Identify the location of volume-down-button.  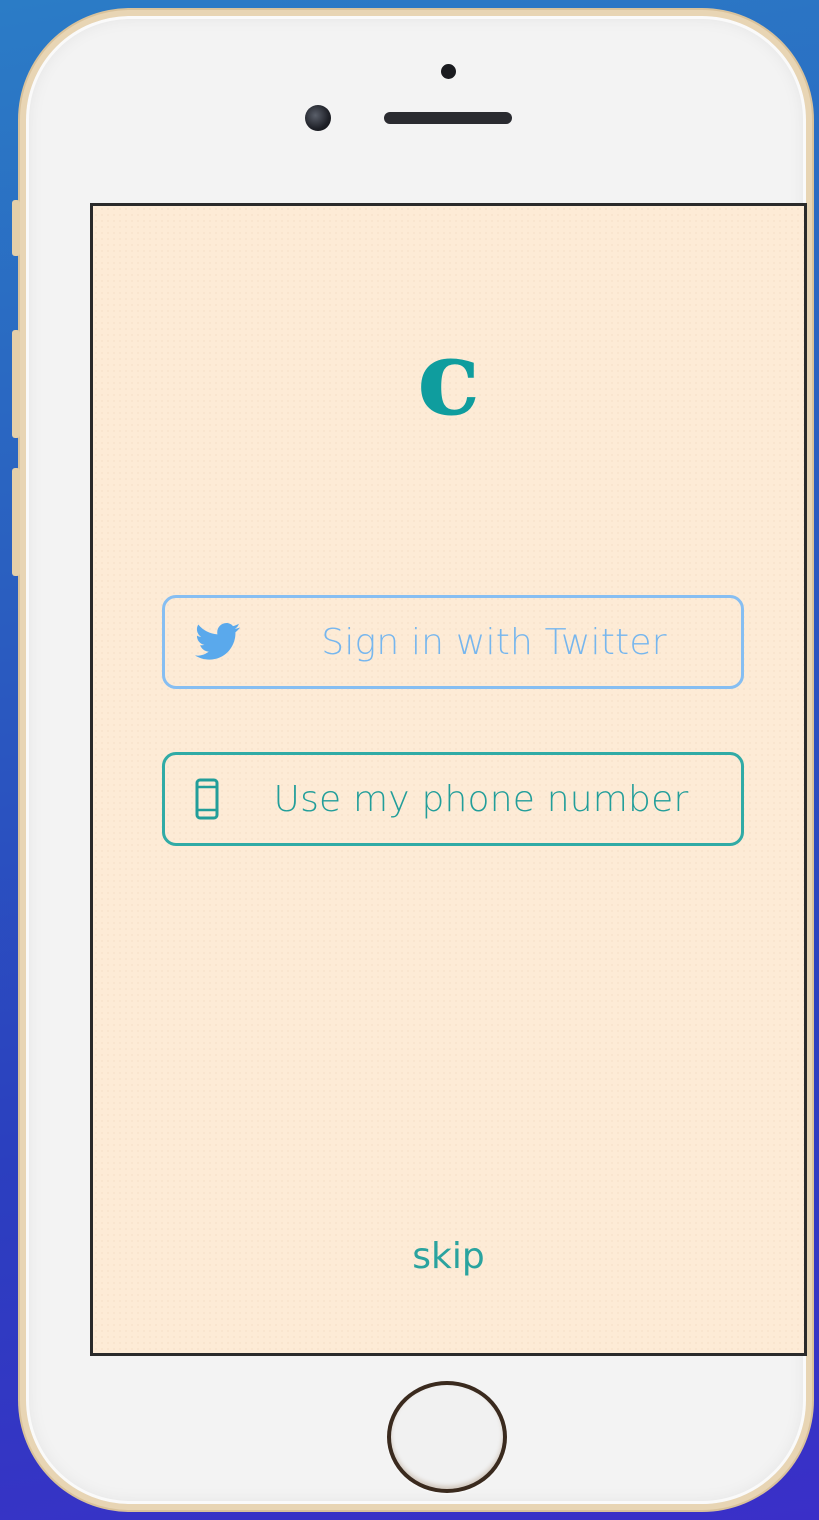
(16, 522).